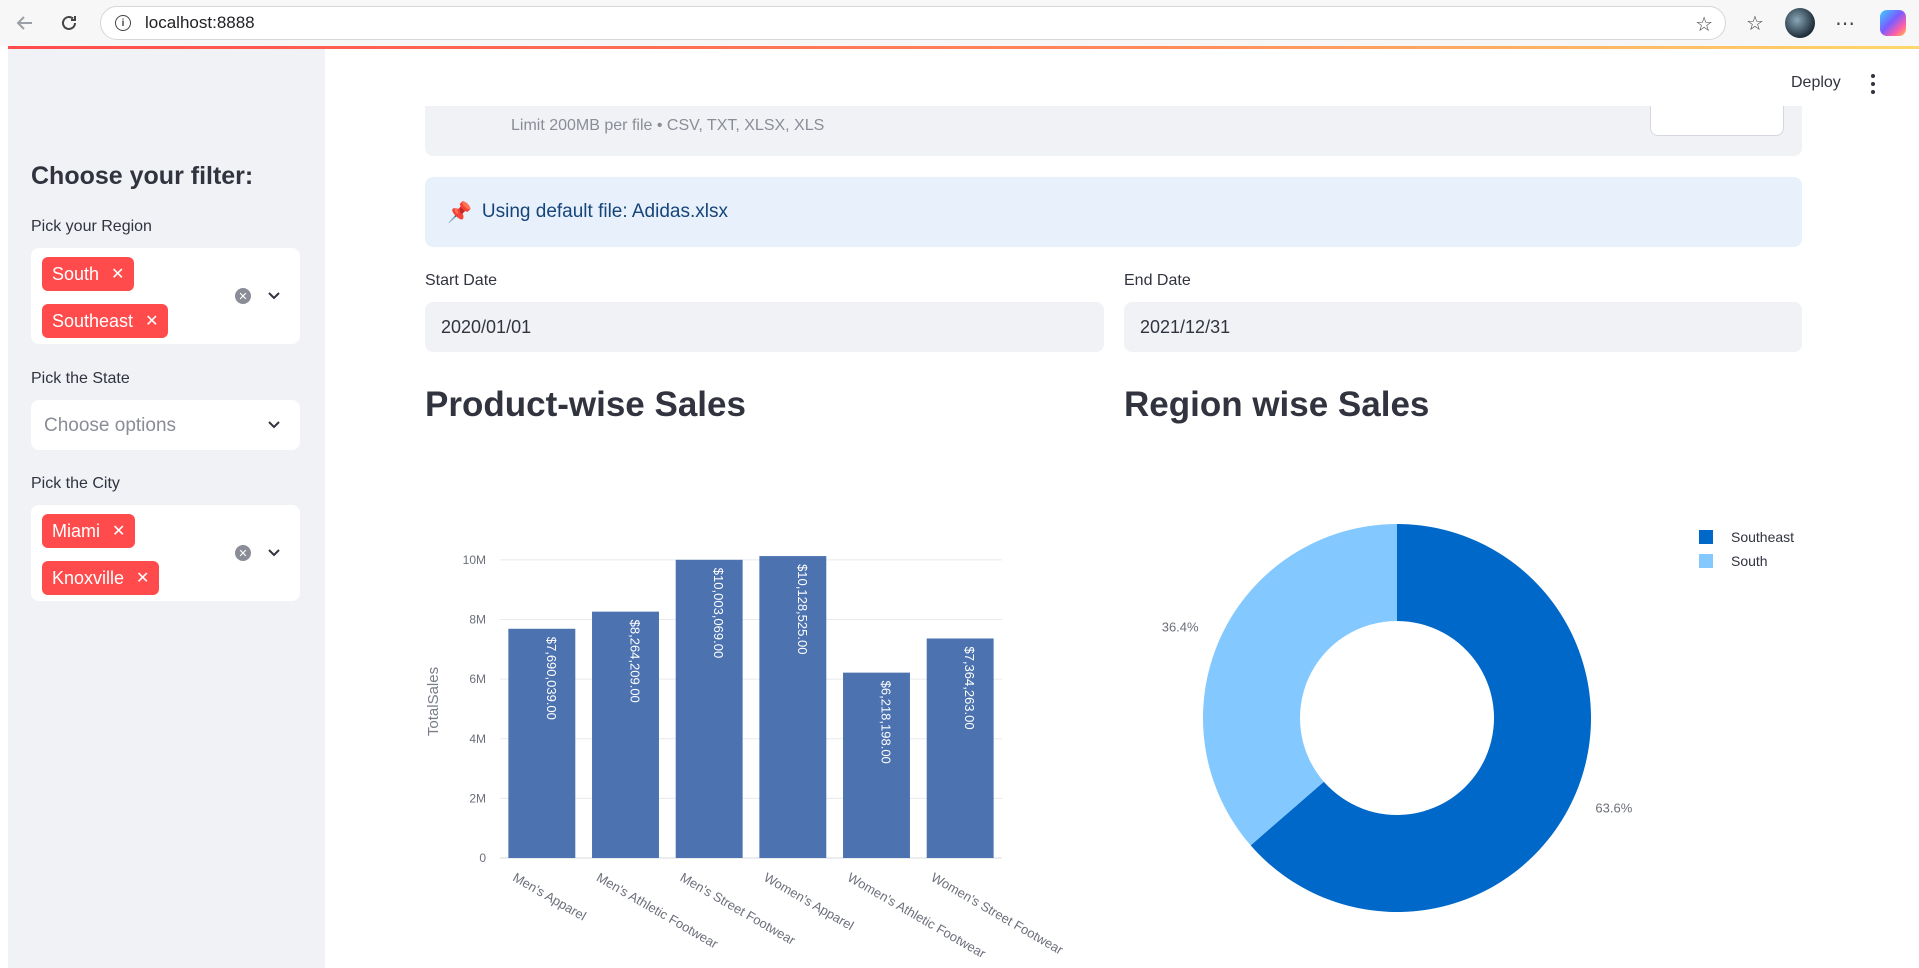 This screenshot has width=1919, height=968. Describe the element at coordinates (1755, 23) in the screenshot. I see `favorites-icon: ☆` at that location.